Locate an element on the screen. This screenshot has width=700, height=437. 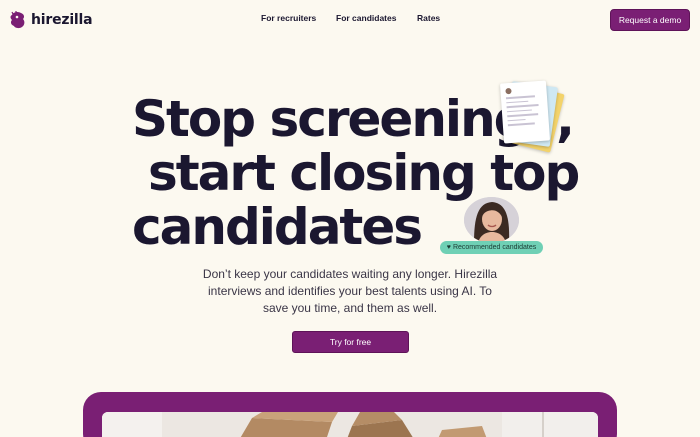
product-video is located at coordinates (350, 424).